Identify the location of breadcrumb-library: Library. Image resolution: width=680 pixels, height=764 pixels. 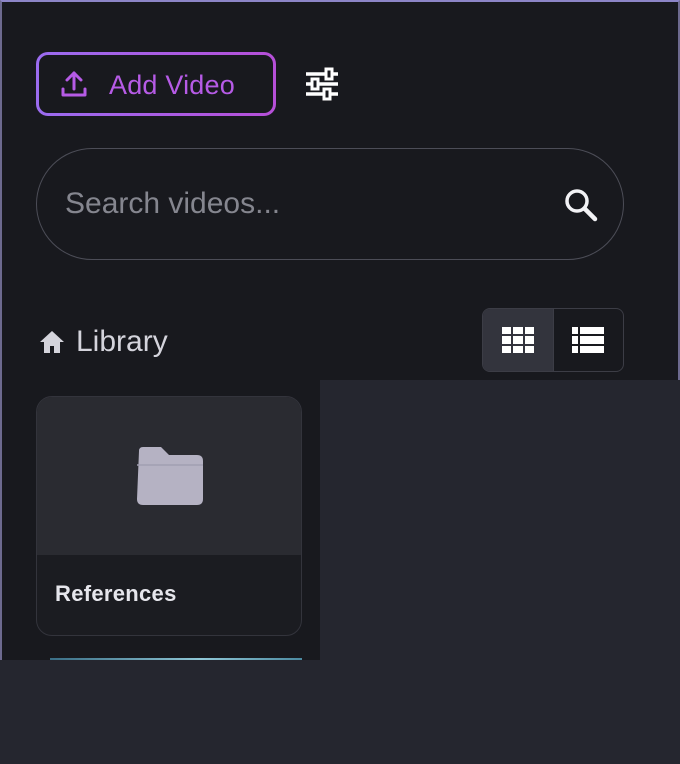
(122, 342).